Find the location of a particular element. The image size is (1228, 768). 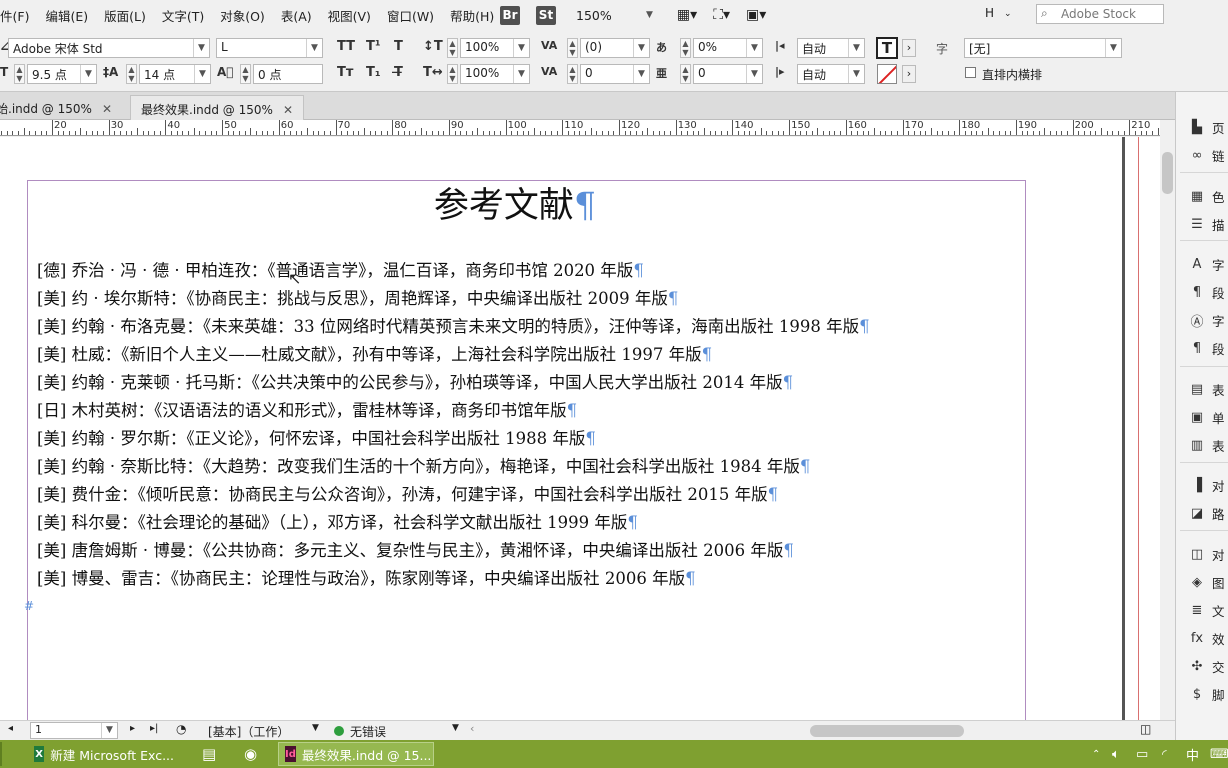

leading-field: 14 点 ▼ is located at coordinates (175, 74).